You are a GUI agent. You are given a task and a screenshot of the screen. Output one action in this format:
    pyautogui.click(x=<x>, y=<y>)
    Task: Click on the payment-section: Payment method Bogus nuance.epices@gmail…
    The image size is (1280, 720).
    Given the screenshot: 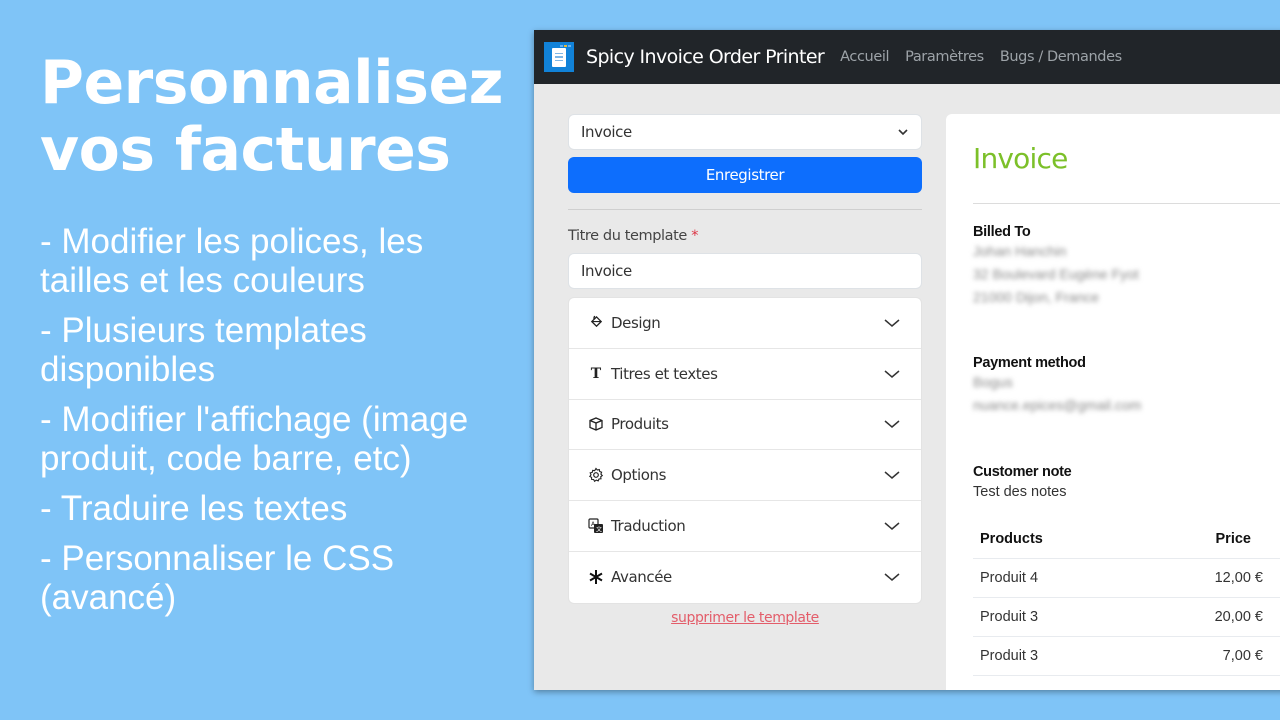 What is the action you would take?
    pyautogui.click(x=1057, y=386)
    